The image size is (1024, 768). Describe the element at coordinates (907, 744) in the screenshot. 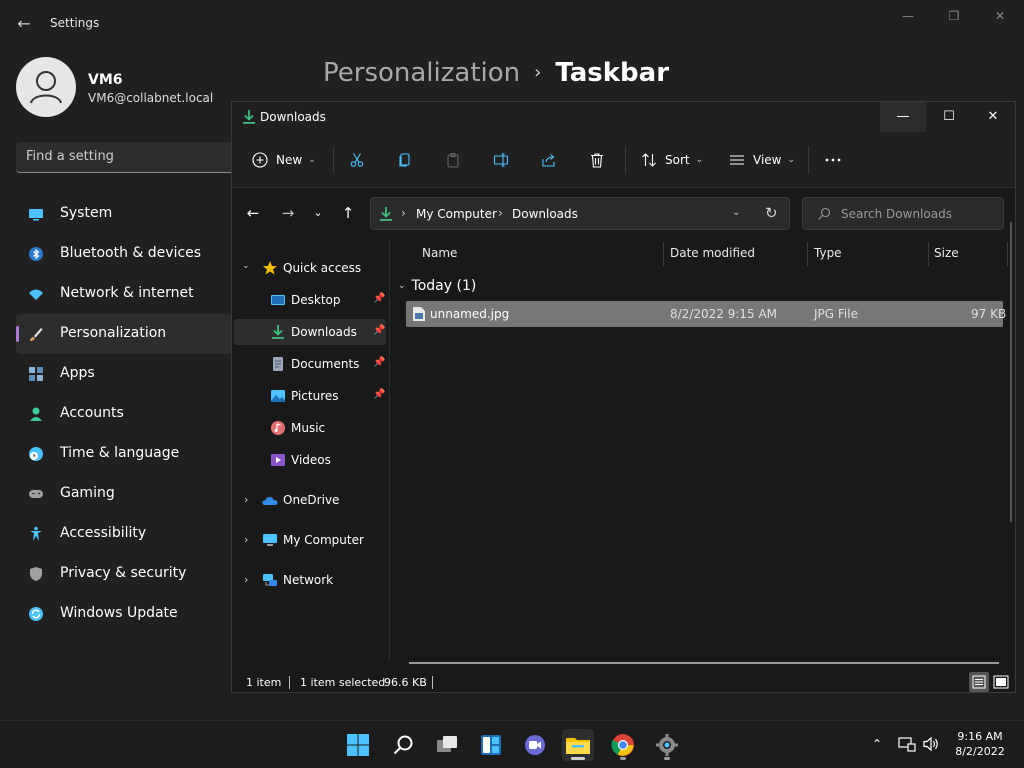

I see `network-status-icon` at that location.